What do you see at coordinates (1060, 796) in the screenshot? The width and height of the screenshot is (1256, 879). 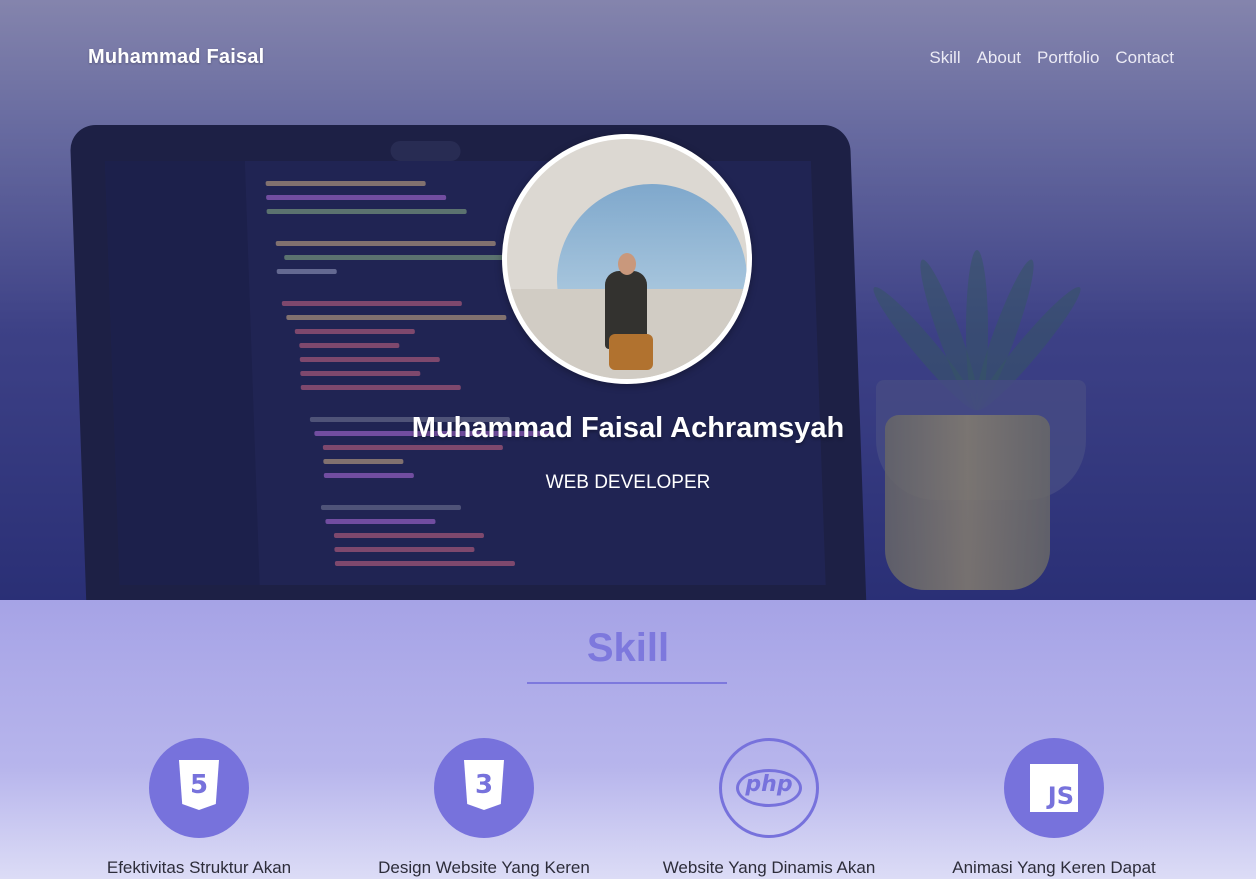 I see `javascript-icon-label: JS` at bounding box center [1060, 796].